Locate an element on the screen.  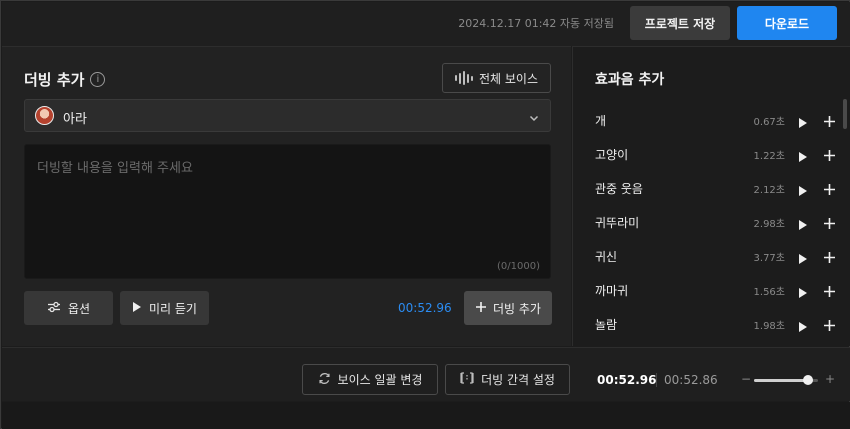
zoom-slider is located at coordinates (786, 380).